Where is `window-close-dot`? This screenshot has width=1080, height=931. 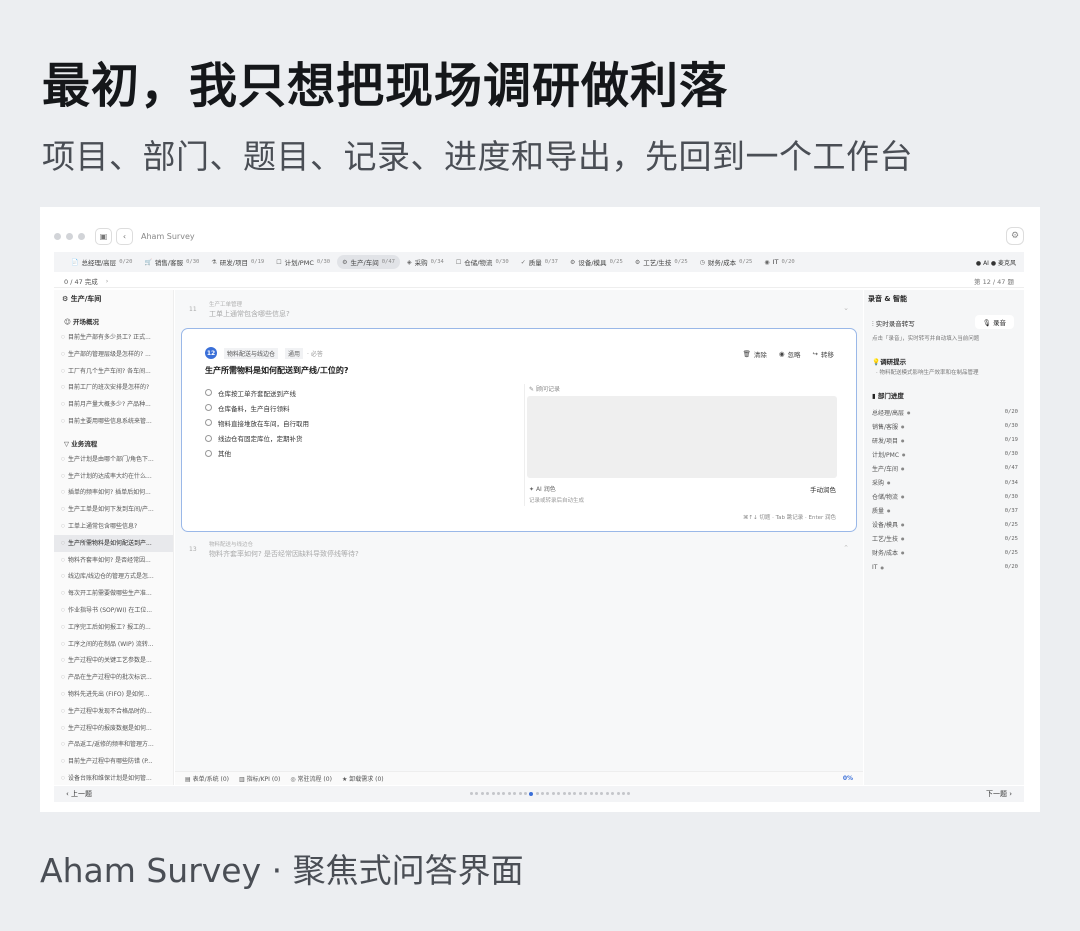
window-close-dot is located at coordinates (57, 236).